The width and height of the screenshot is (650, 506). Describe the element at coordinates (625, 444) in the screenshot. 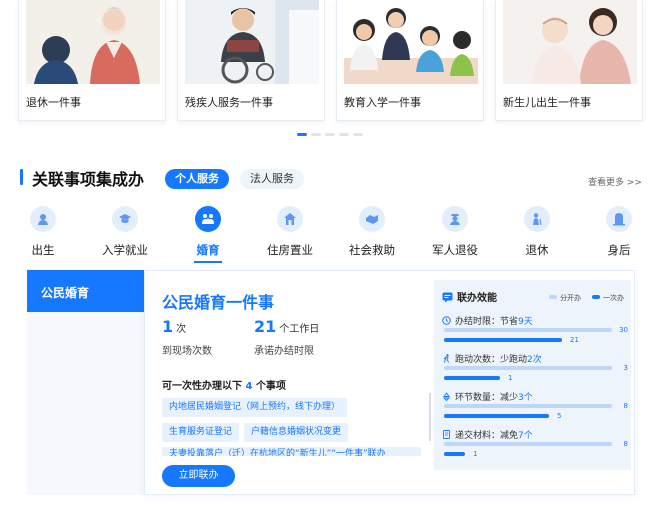

I see `bar-separate-value: 8` at that location.